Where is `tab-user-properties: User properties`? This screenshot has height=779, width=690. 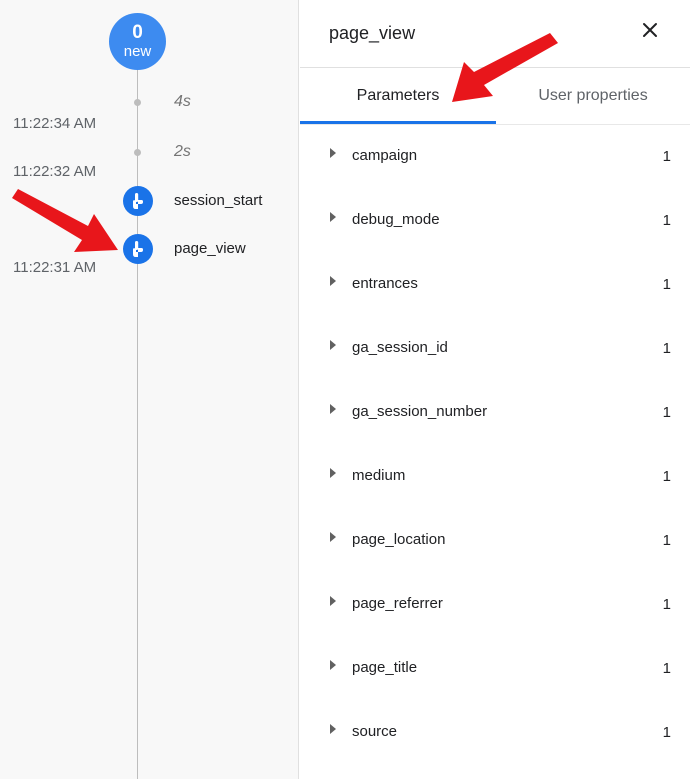 tab-user-properties: User properties is located at coordinates (593, 96).